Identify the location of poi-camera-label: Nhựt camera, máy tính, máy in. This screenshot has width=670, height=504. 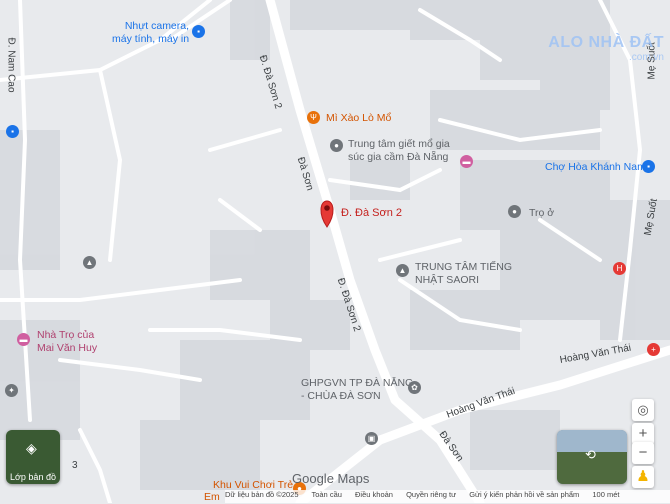
(150, 33).